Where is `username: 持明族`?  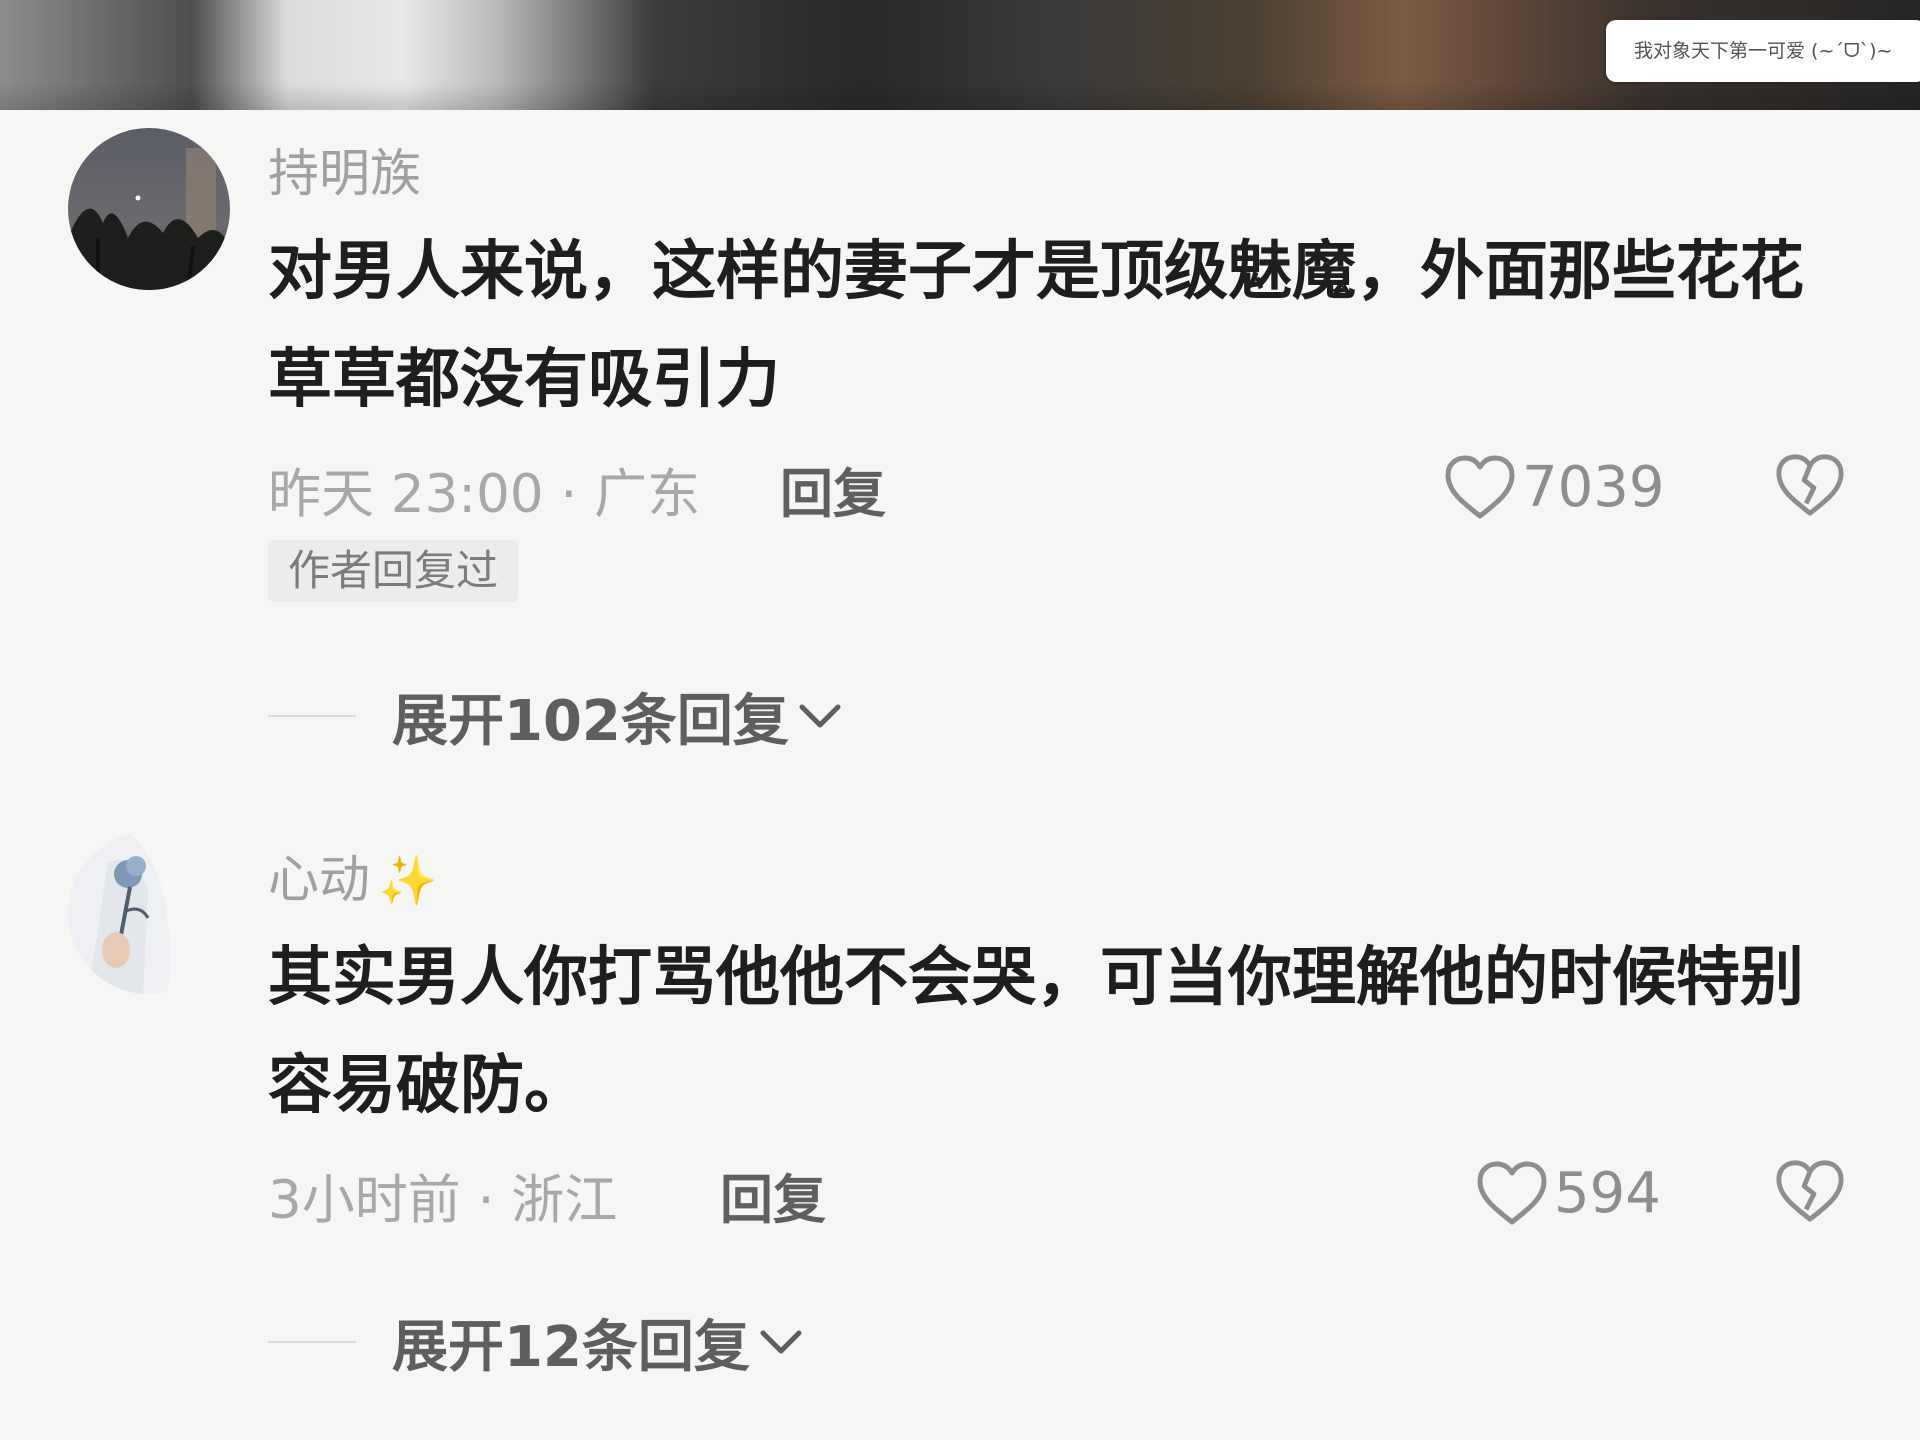 username: 持明族 is located at coordinates (344, 169).